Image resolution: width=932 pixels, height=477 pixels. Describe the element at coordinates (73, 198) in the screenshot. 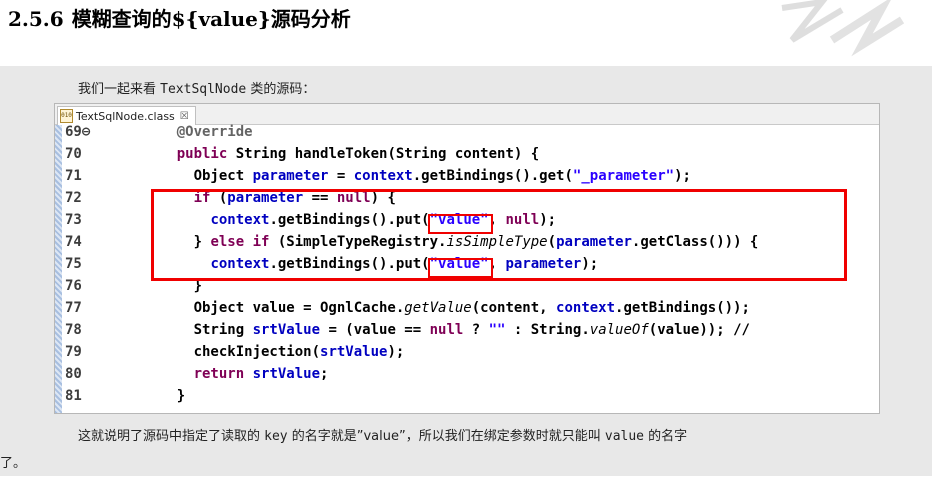

I see `line-number: 72` at that location.